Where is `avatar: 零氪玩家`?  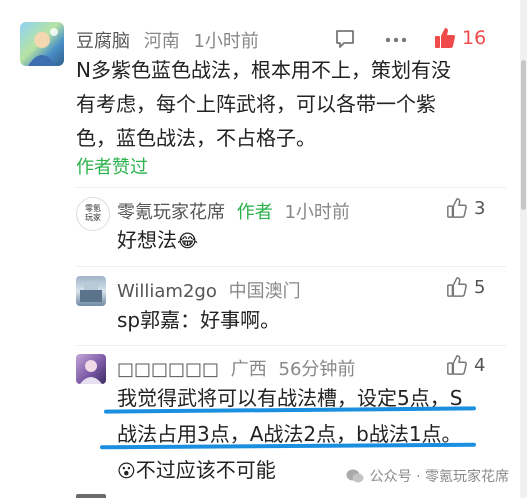
avatar: 零氪玩家 is located at coordinates (93, 214).